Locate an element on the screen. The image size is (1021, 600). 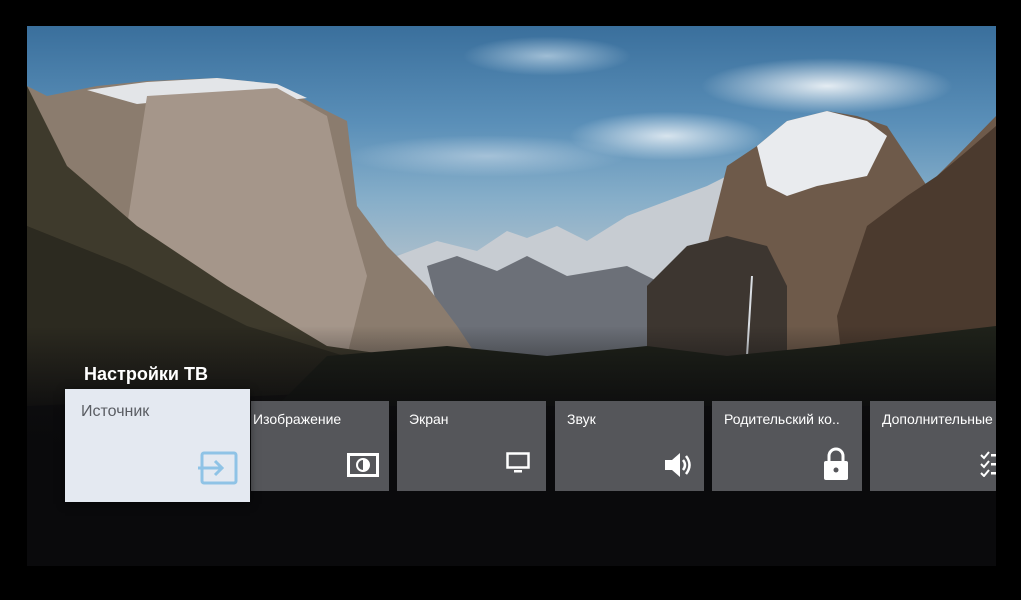
tile-parental: Родительский ко.. is located at coordinates (787, 446).